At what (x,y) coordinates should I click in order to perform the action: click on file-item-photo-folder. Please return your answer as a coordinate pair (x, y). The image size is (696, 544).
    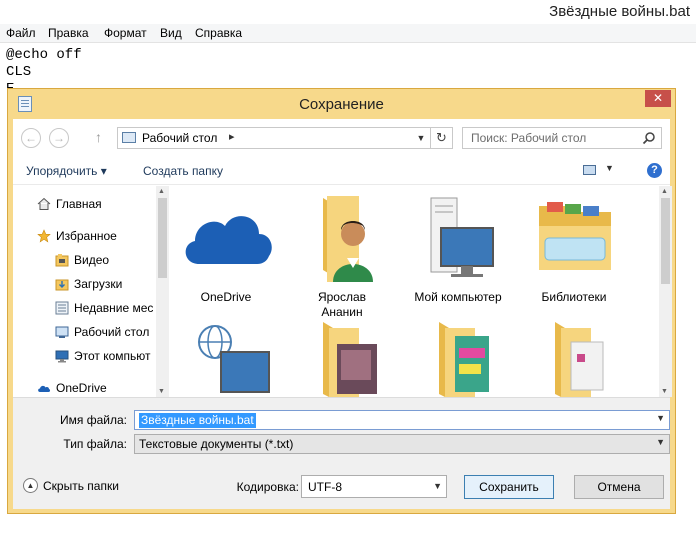
    Looking at the image, I should click on (342, 355).